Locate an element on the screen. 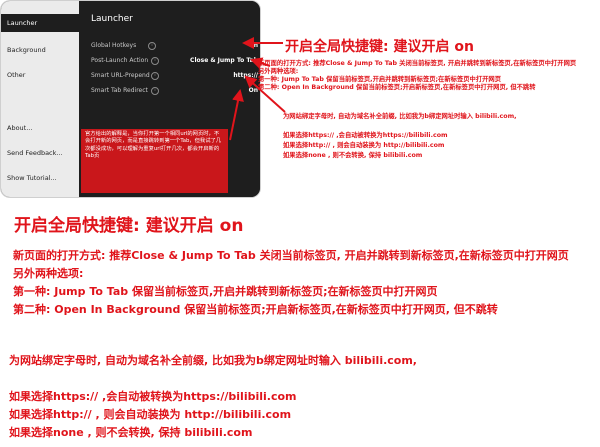 This screenshot has height=447, width=600. annotation-large-line: 另外两种选项: is located at coordinates (48, 273).